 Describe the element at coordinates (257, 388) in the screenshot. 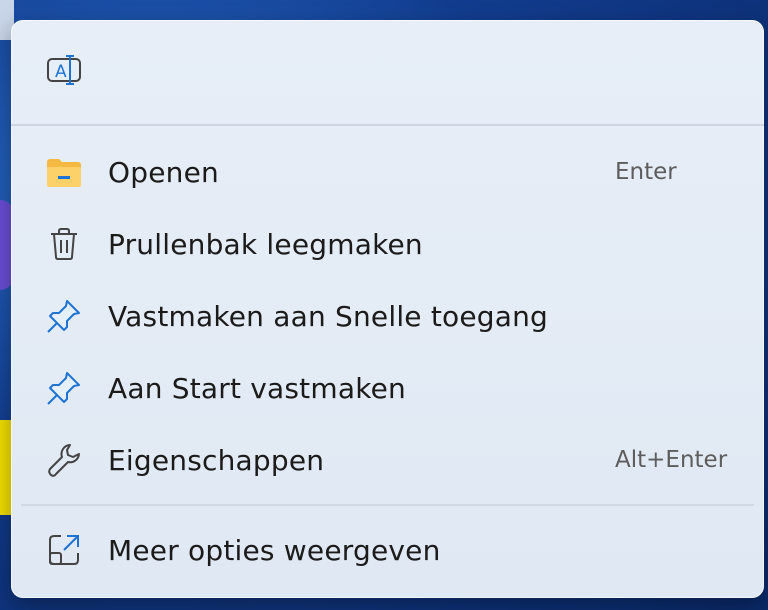

I see `menu-item-label: Aan Start vastmaken` at that location.